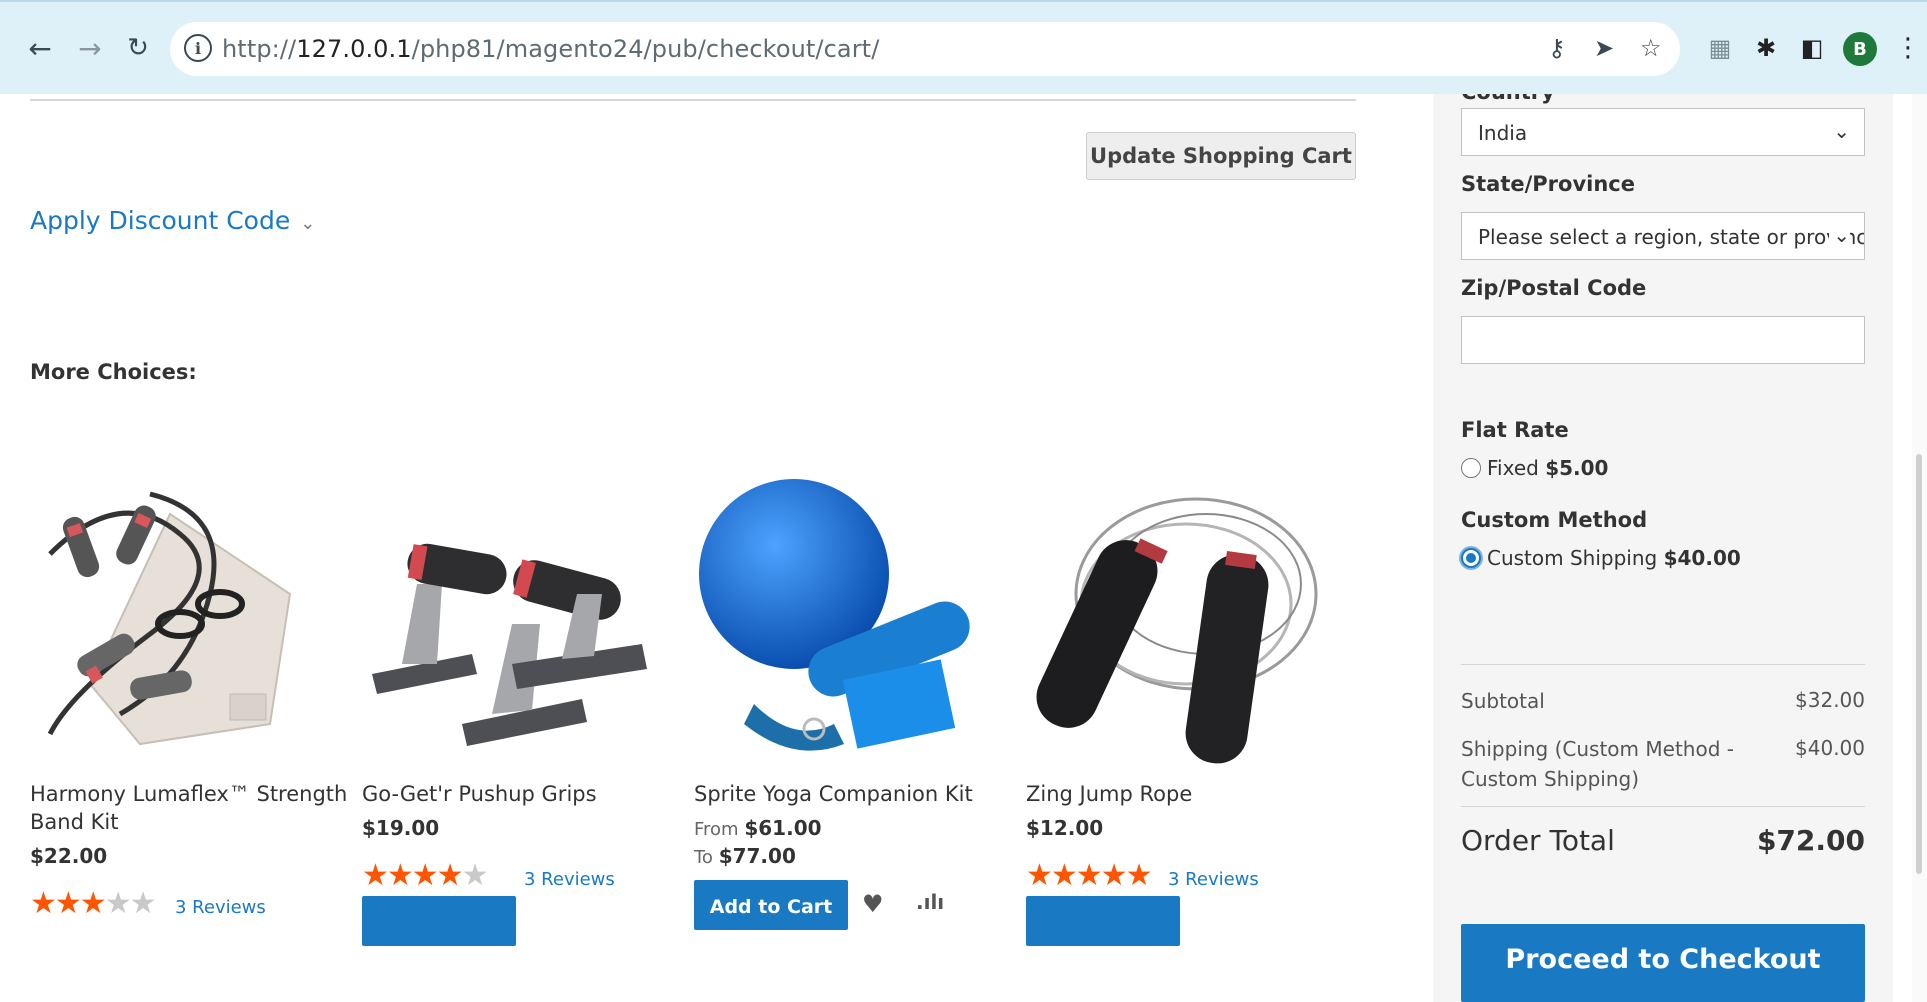  I want to click on custom-shipping-label: Custom Shipping, so click(1572, 558).